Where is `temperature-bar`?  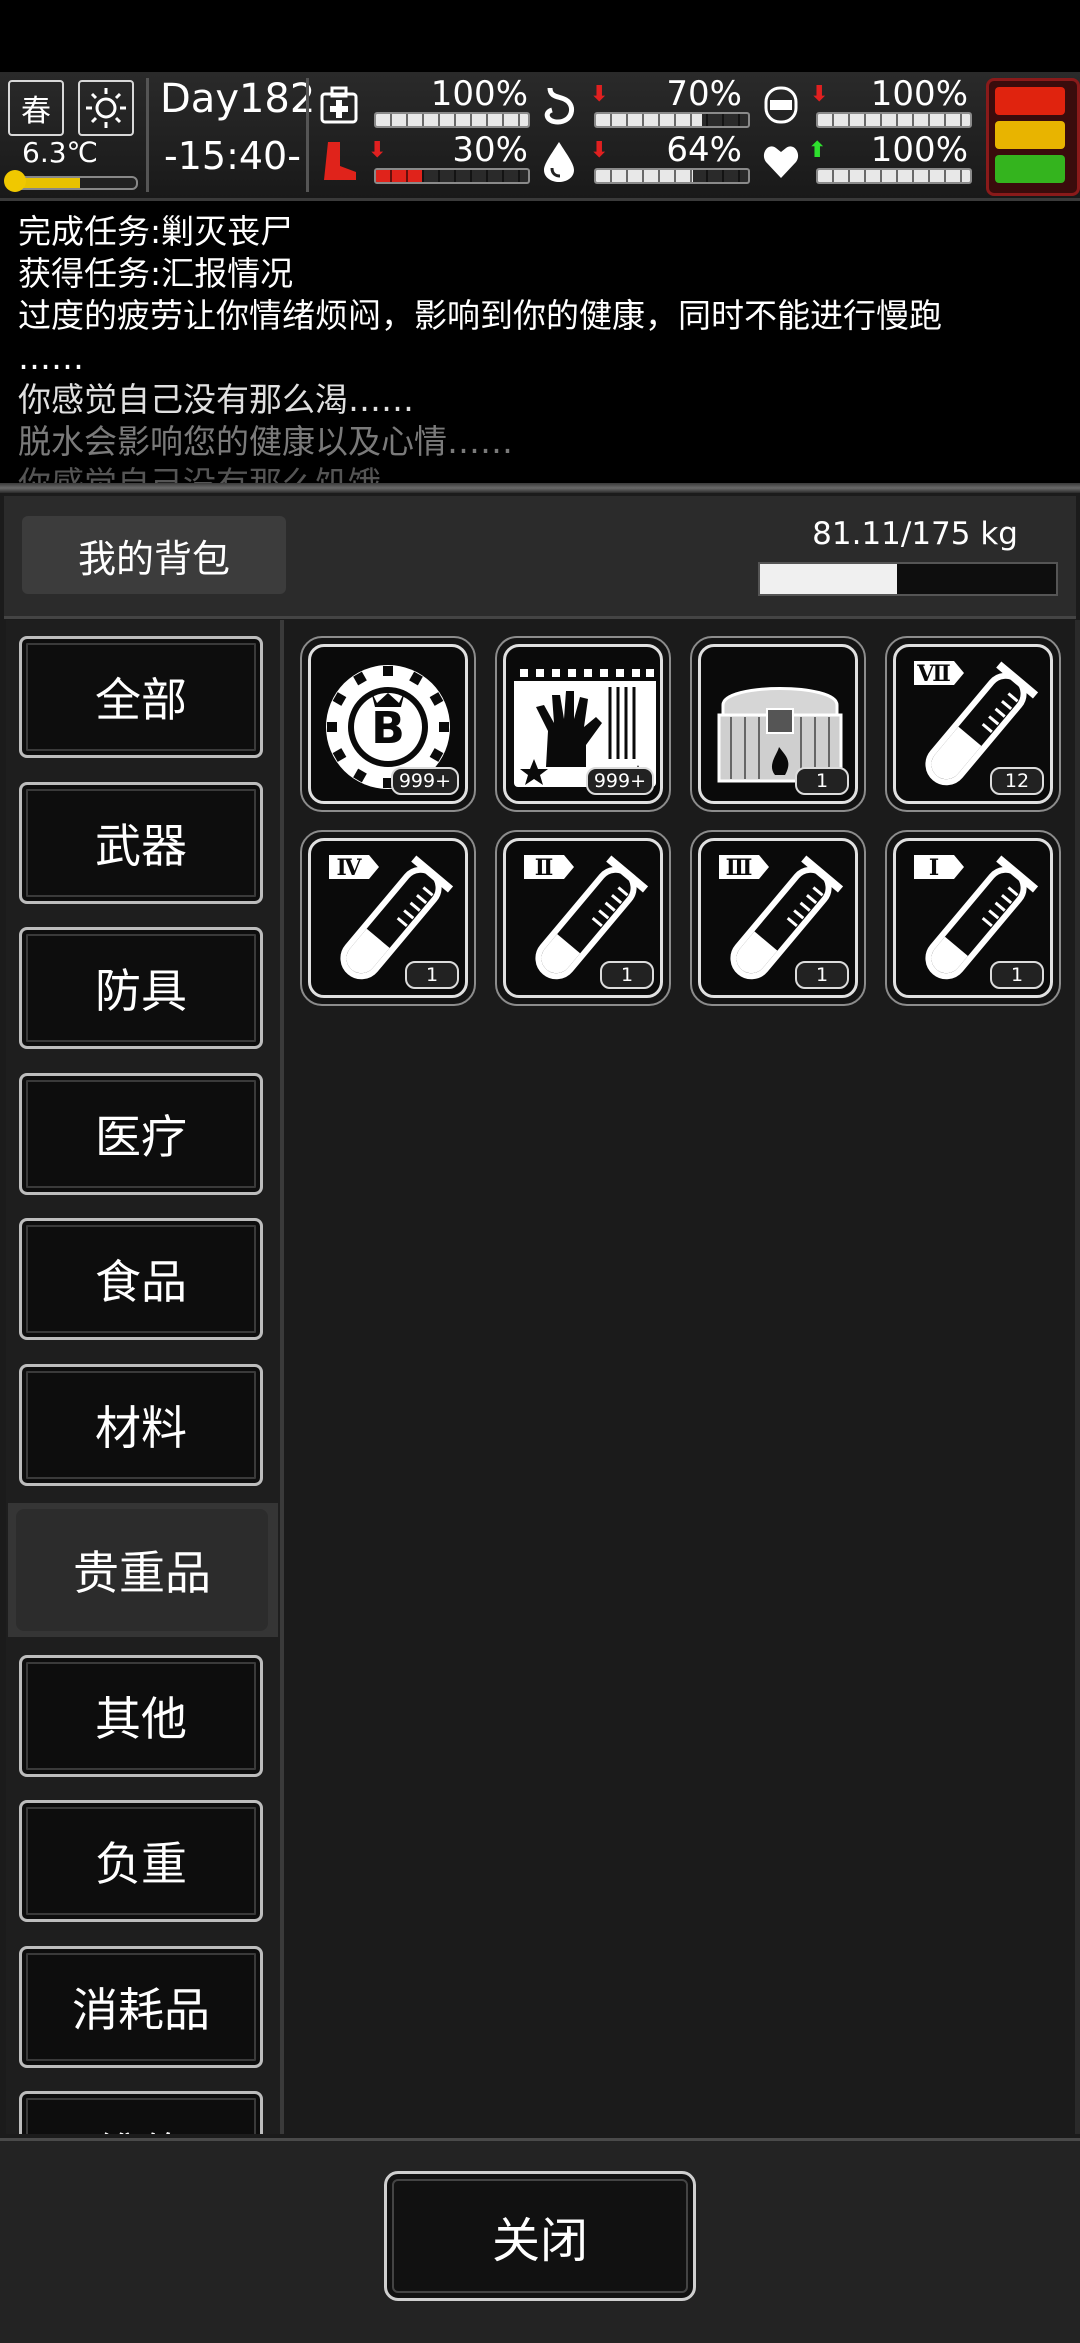 temperature-bar is located at coordinates (74, 183).